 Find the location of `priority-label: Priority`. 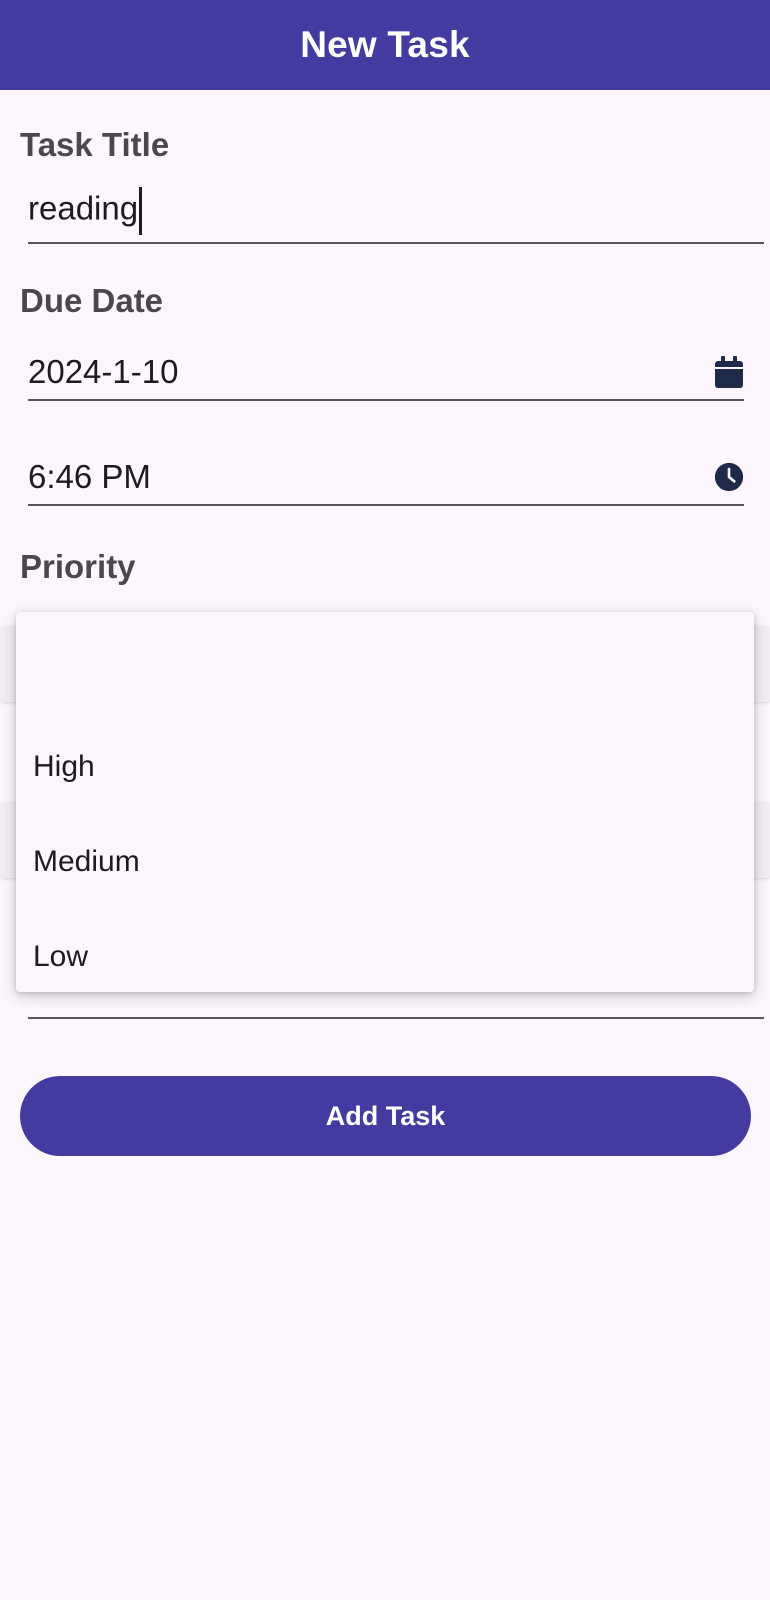

priority-label: Priority is located at coordinates (78, 566).